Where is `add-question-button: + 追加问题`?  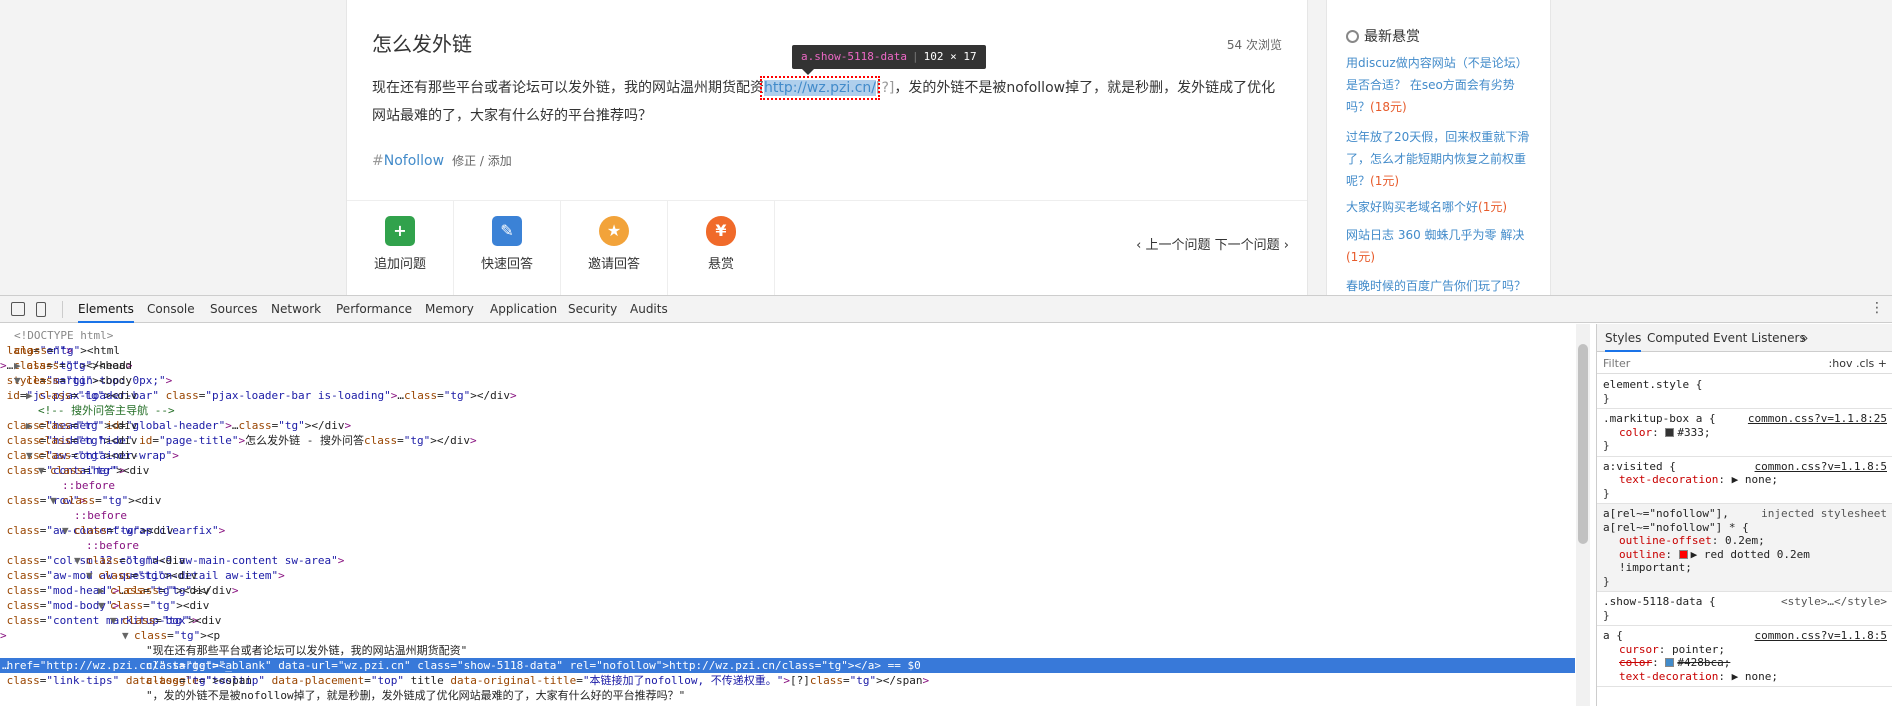 add-question-button: + 追加问题 is located at coordinates (400, 248).